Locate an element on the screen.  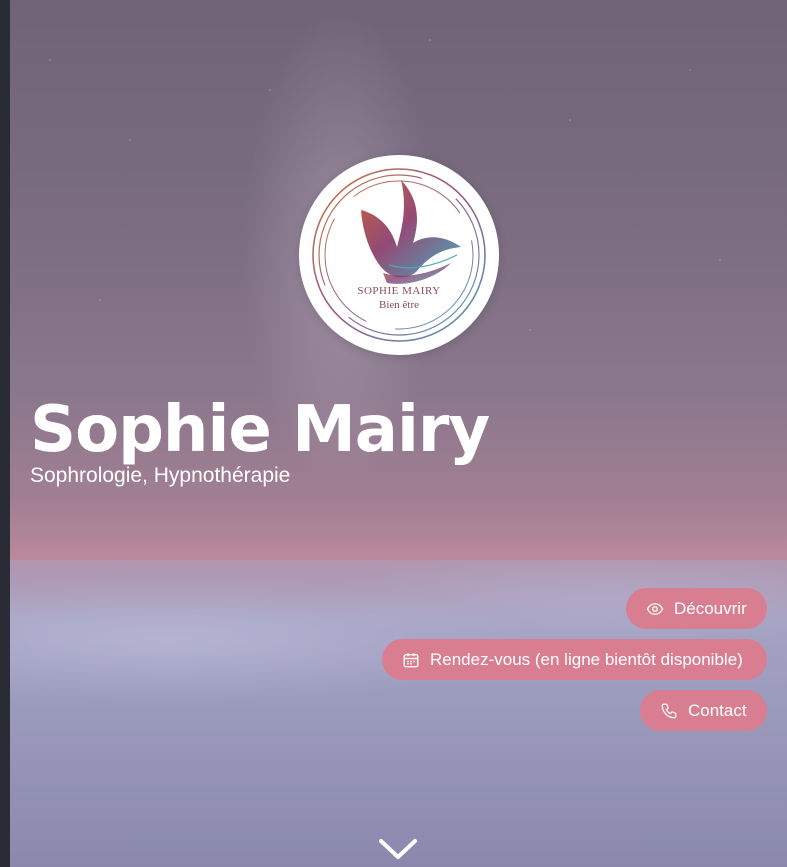
decouvrir-button: Découvrir is located at coordinates (696, 608).